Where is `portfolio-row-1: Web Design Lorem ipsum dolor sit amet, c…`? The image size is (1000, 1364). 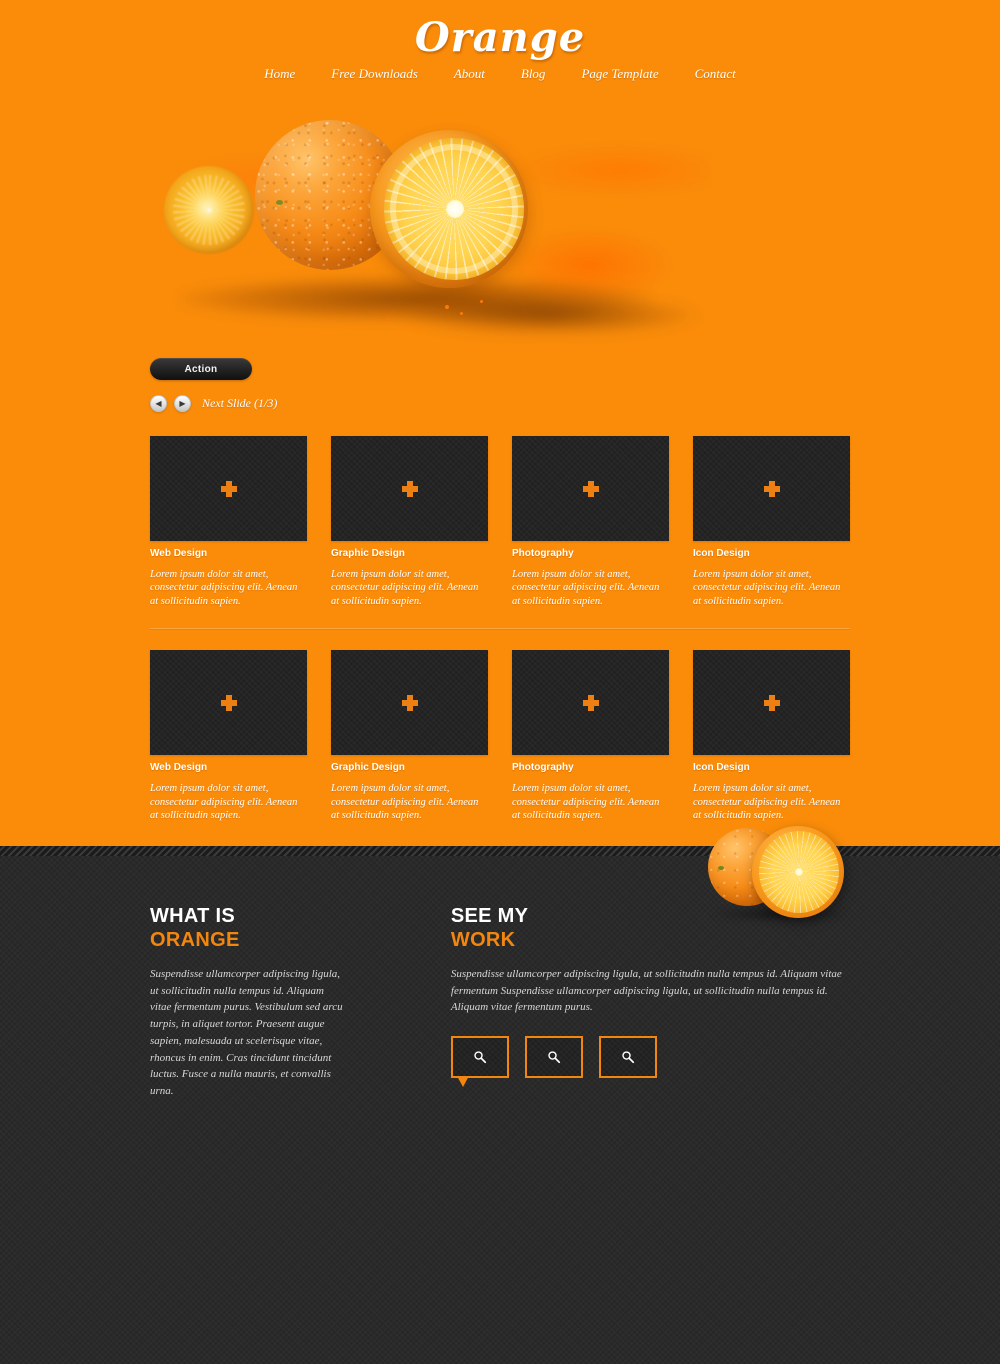 portfolio-row-1: Web Design Lorem ipsum dolor sit amet, c… is located at coordinates (500, 522).